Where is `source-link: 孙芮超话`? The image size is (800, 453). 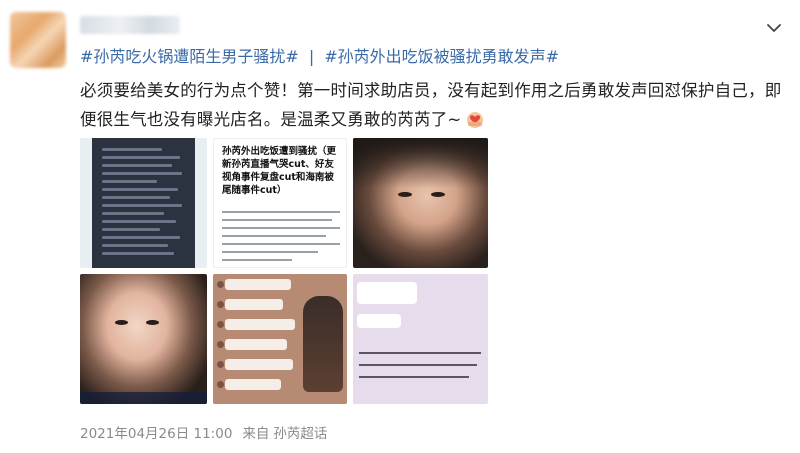
source-link: 孙芮超话 is located at coordinates (300, 434).